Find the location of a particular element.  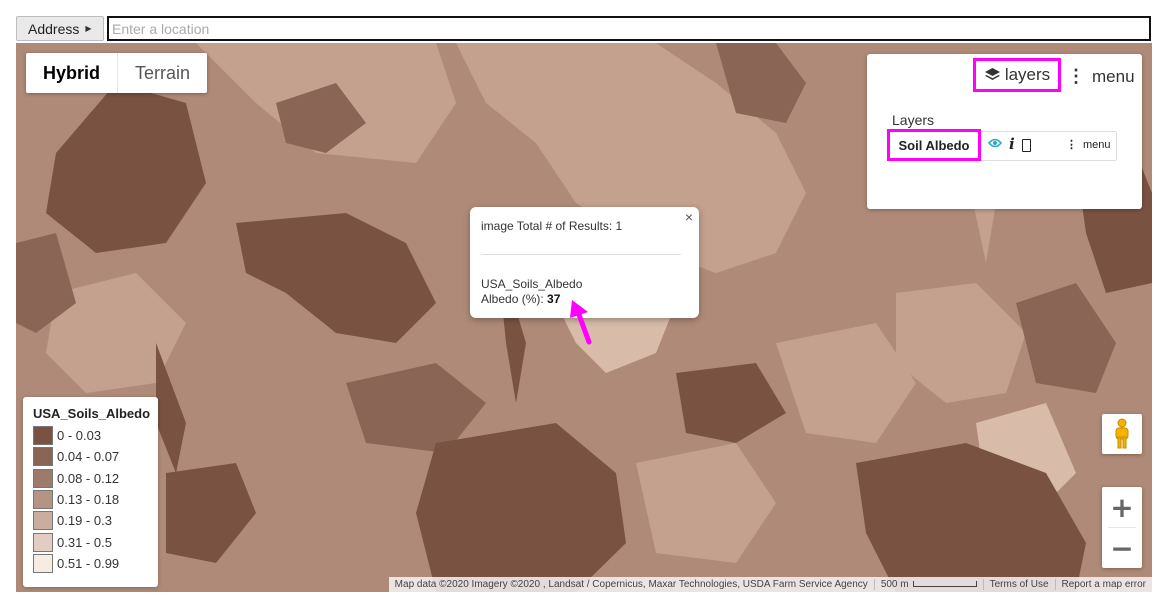

legend-label: 0.13 - 0.18 is located at coordinates (88, 500).